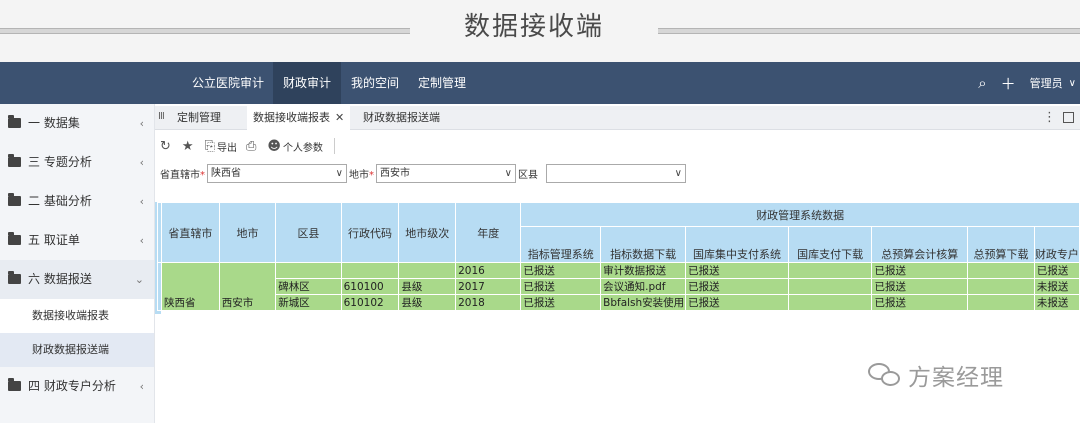 The height and width of the screenshot is (423, 1080). I want to click on user-menu: 管理员, so click(1046, 83).